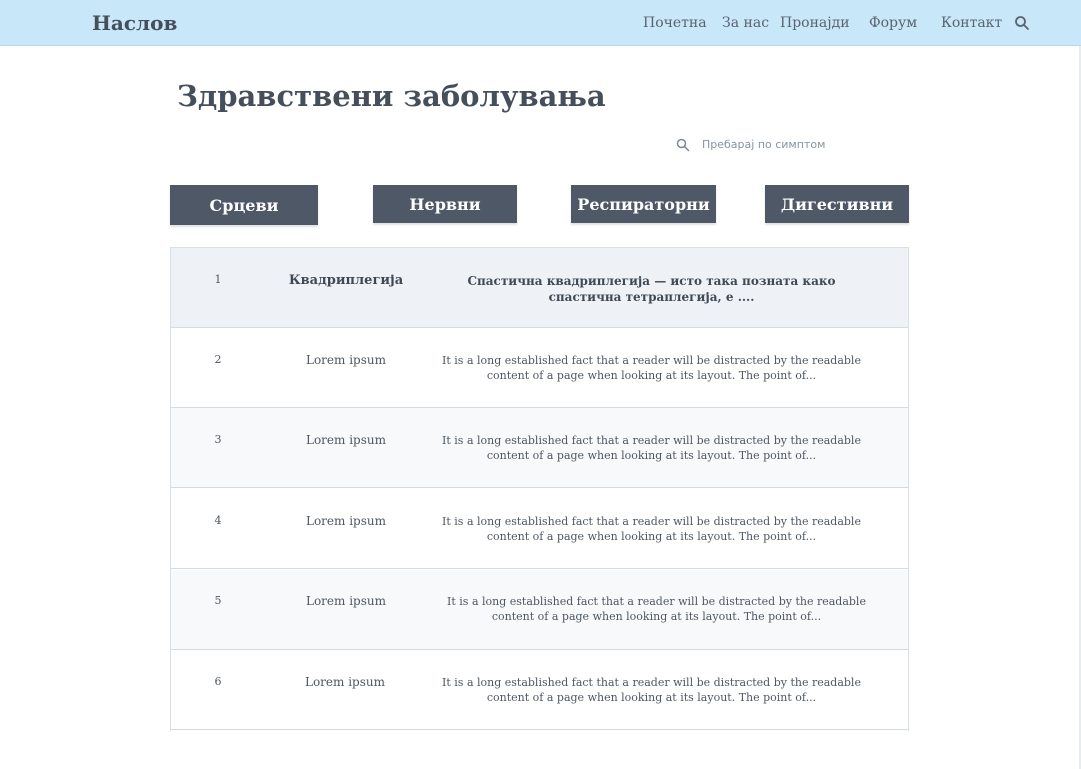  Describe the element at coordinates (218, 359) in the screenshot. I see `row-number: 2` at that location.